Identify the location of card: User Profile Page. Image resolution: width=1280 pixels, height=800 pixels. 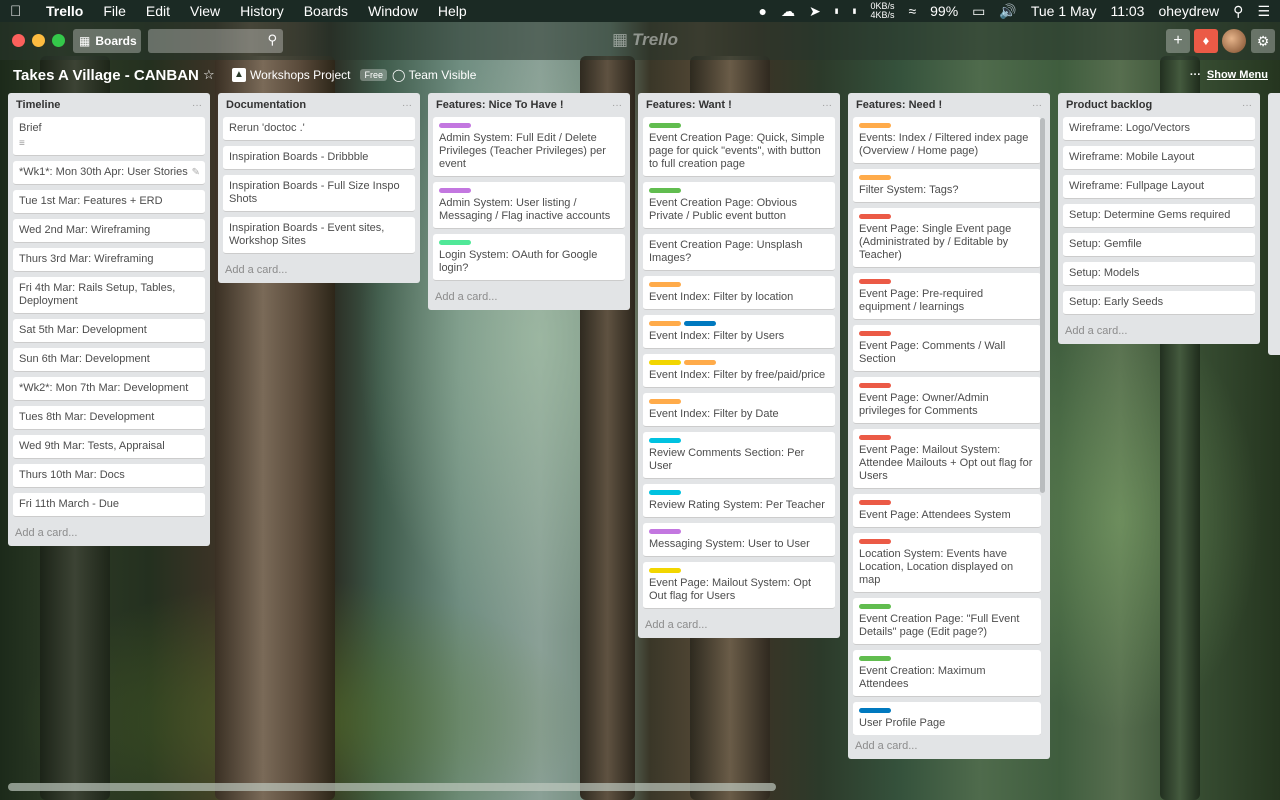
(947, 718).